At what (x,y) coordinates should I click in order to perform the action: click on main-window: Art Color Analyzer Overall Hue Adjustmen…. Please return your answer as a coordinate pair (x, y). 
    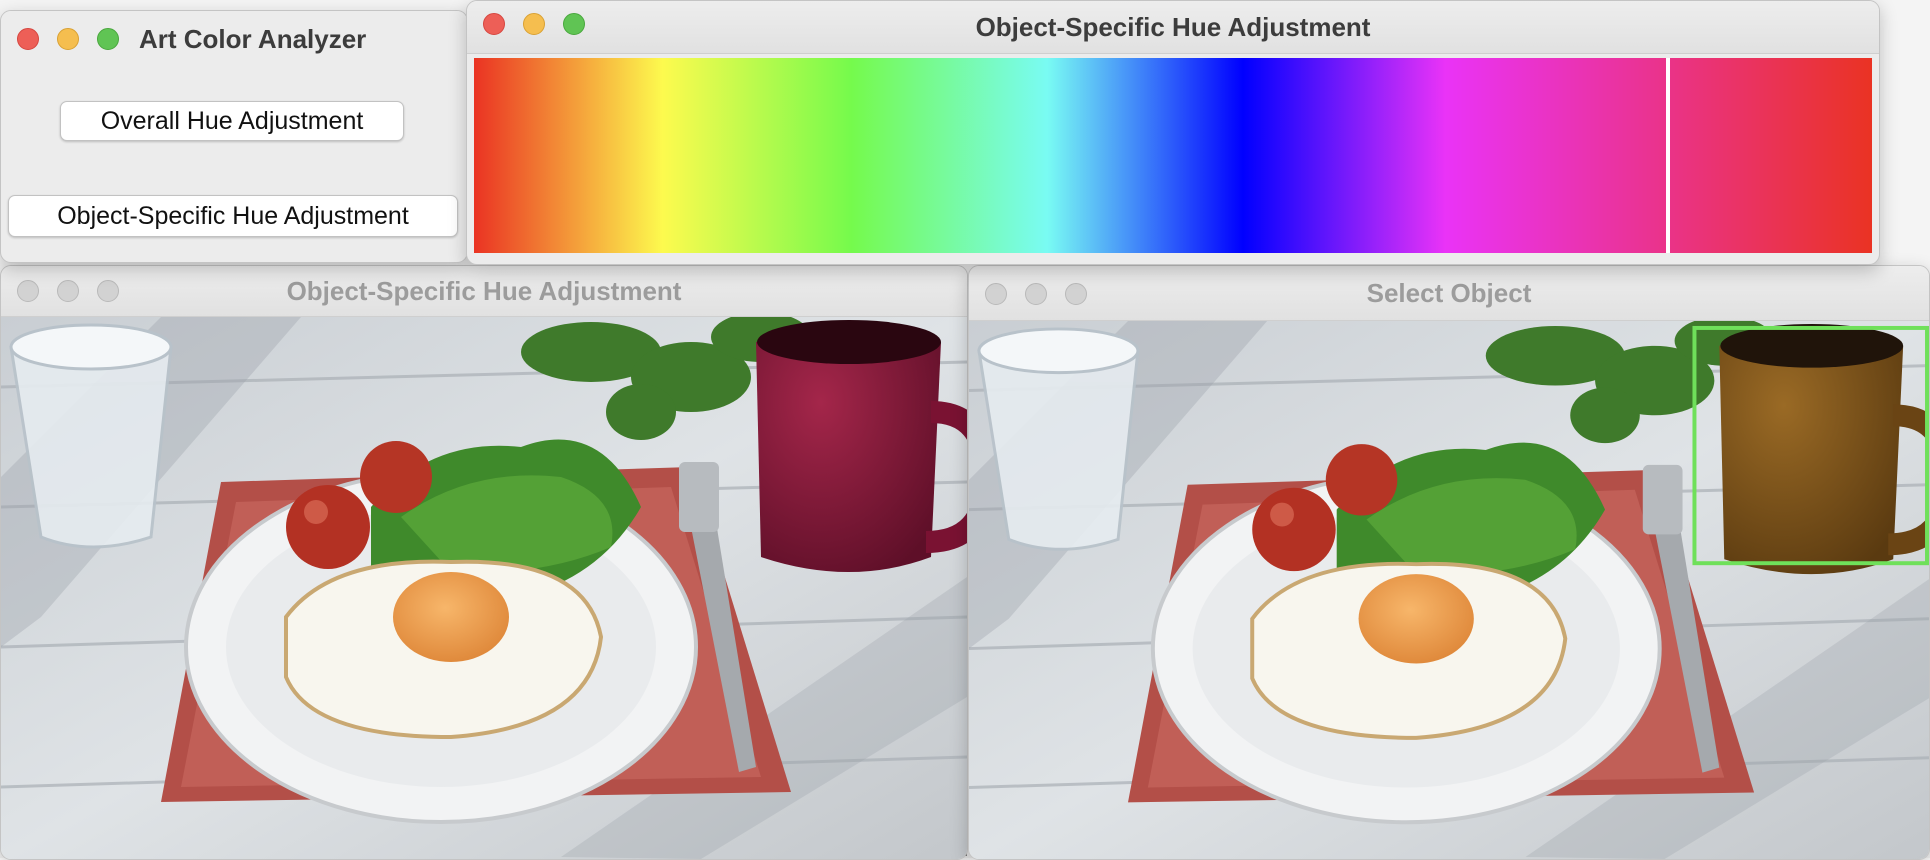
    Looking at the image, I should click on (234, 136).